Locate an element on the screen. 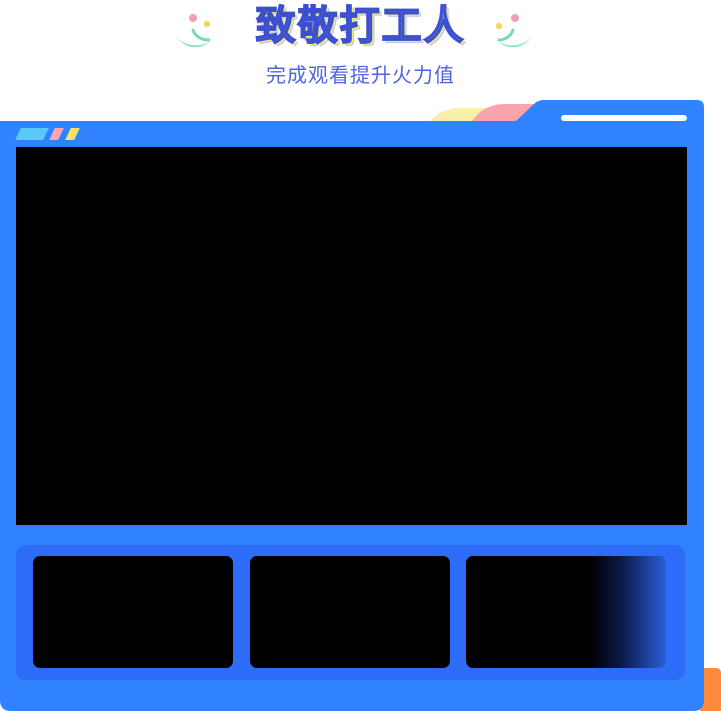 Image resolution: width=721 pixels, height=711 pixels. address-bar is located at coordinates (624, 118).